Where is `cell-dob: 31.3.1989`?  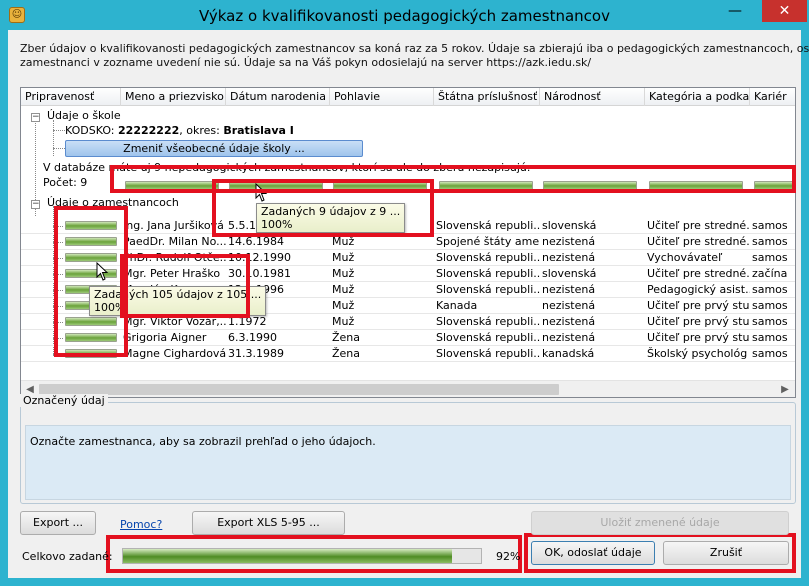 cell-dob: 31.3.1989 is located at coordinates (256, 353).